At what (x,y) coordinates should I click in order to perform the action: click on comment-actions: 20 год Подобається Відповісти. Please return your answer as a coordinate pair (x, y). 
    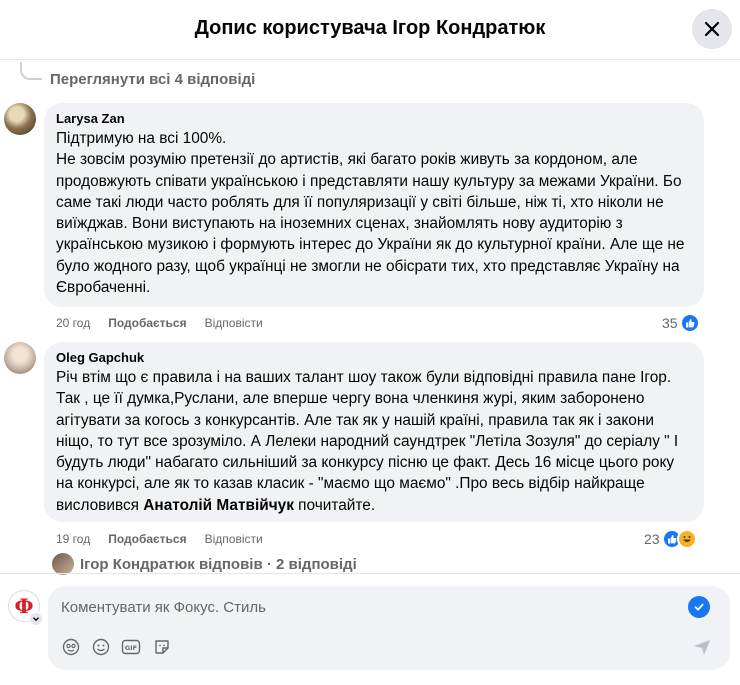
    Looking at the image, I should click on (159, 323).